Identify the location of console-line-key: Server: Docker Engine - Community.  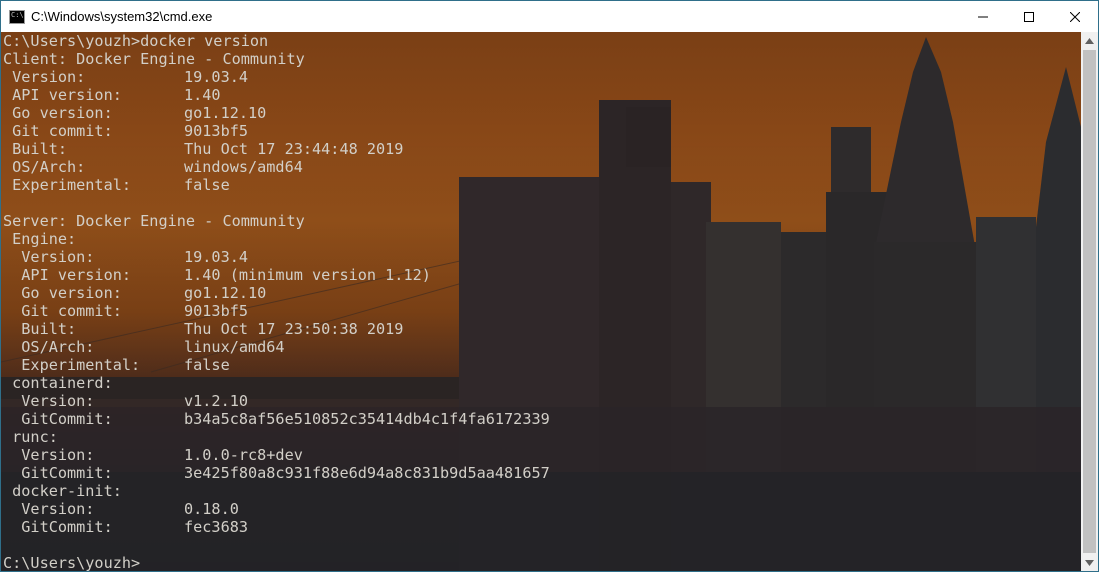
(154, 221).